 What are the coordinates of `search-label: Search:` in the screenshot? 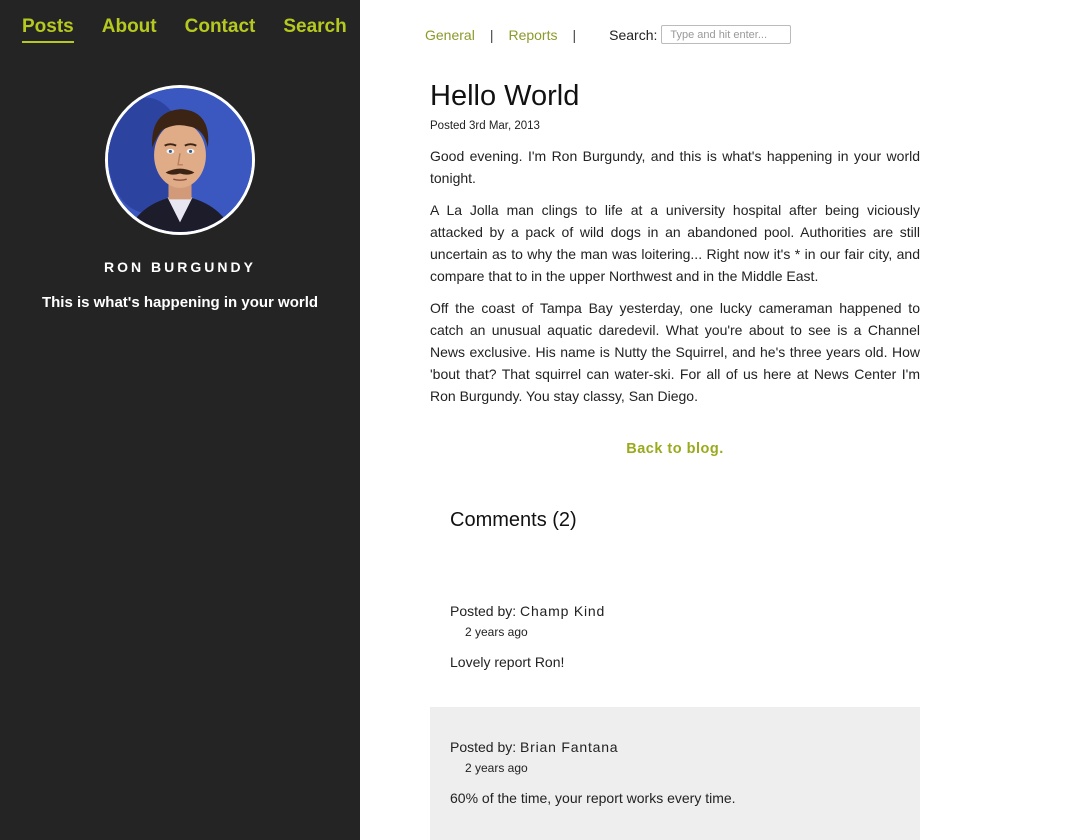 It's located at (633, 34).